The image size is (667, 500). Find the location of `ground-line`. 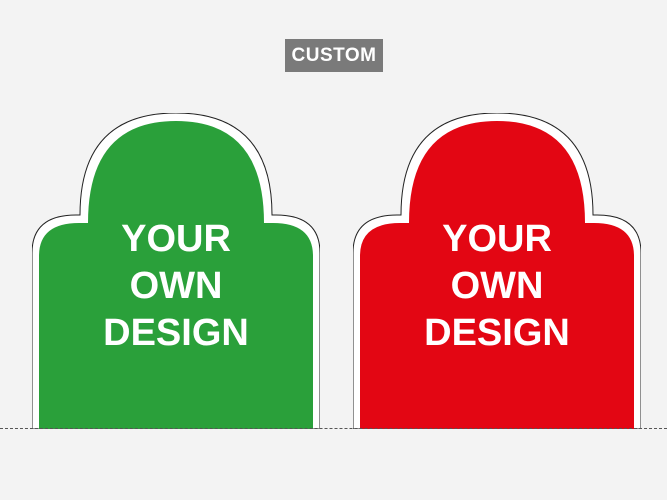

ground-line is located at coordinates (333, 428).